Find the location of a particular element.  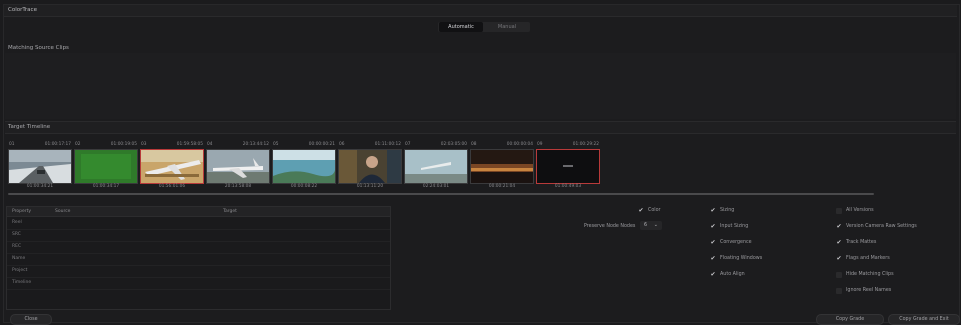

table-row: Timeline is located at coordinates (198, 283).